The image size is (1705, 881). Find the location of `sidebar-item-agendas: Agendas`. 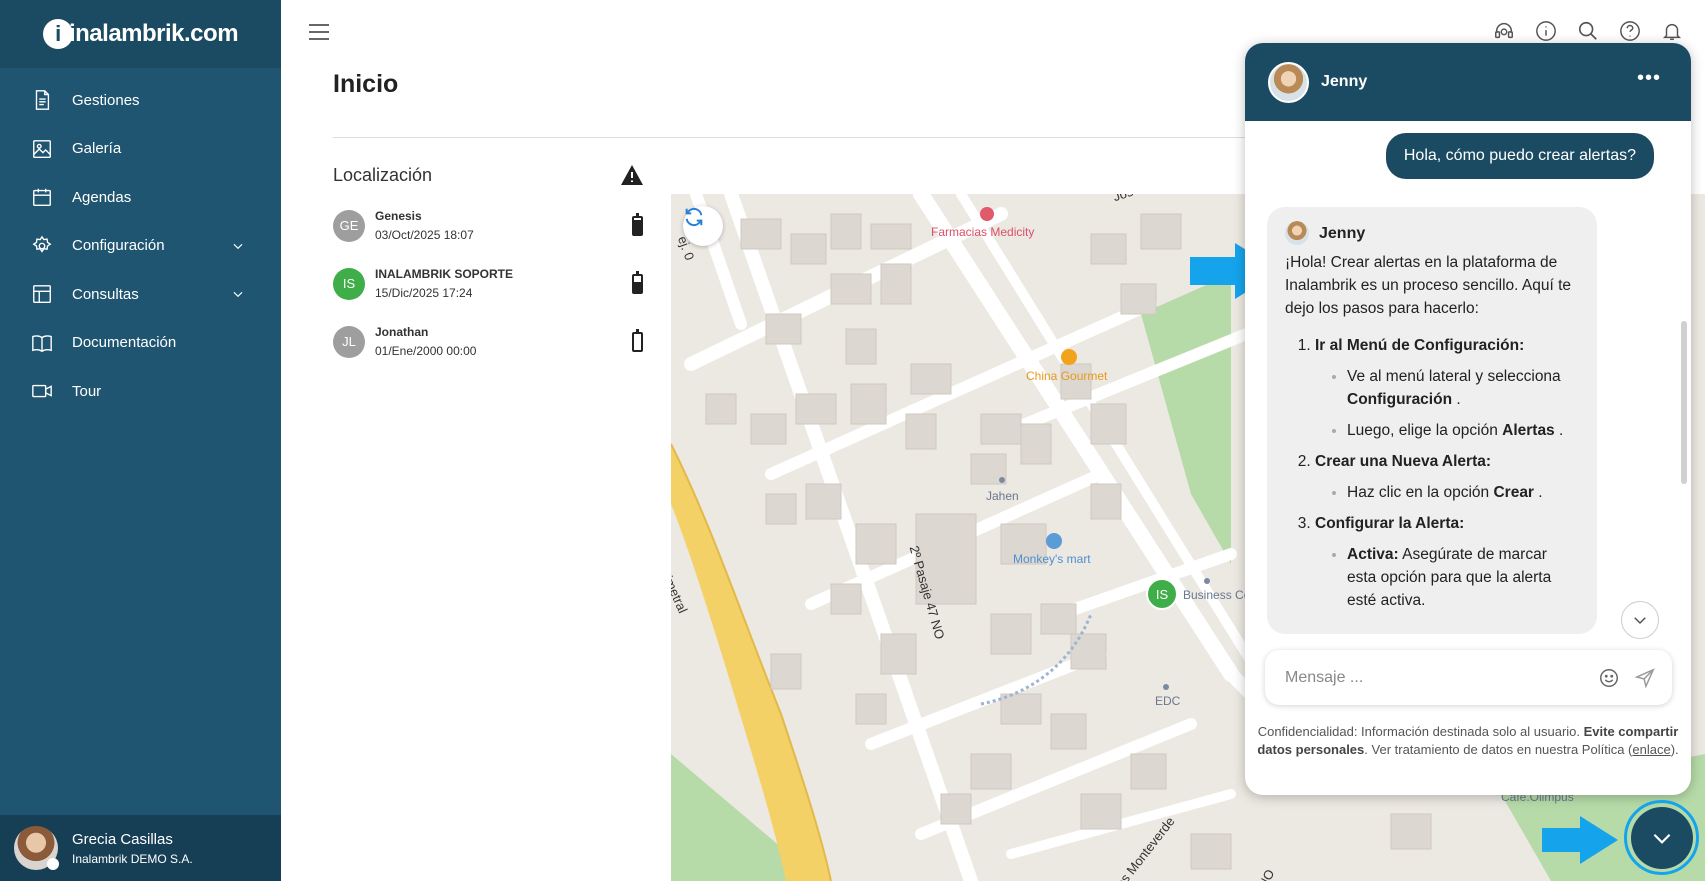

sidebar-item-agendas: Agendas is located at coordinates (140, 197).